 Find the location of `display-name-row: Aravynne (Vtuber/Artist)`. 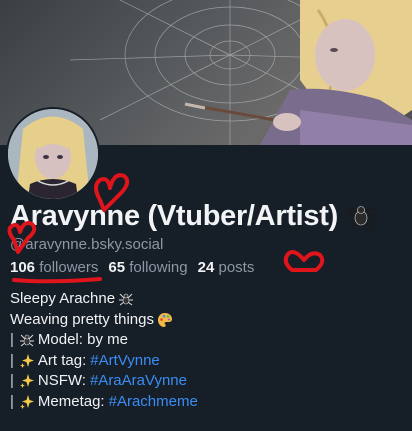

display-name-row: Aravynne (Vtuber/Artist) is located at coordinates (210, 216).